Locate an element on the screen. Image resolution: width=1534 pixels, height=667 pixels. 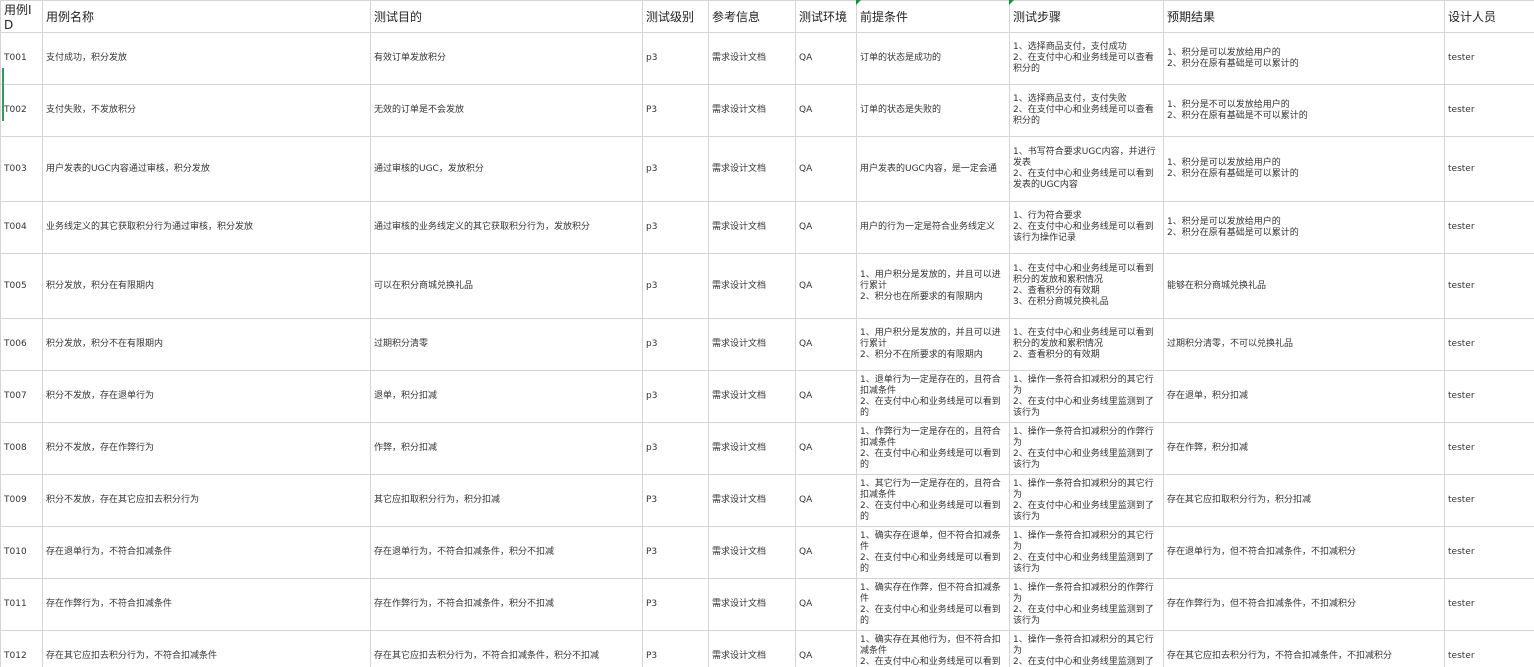
cell-id: T005 is located at coordinates (21, 286).